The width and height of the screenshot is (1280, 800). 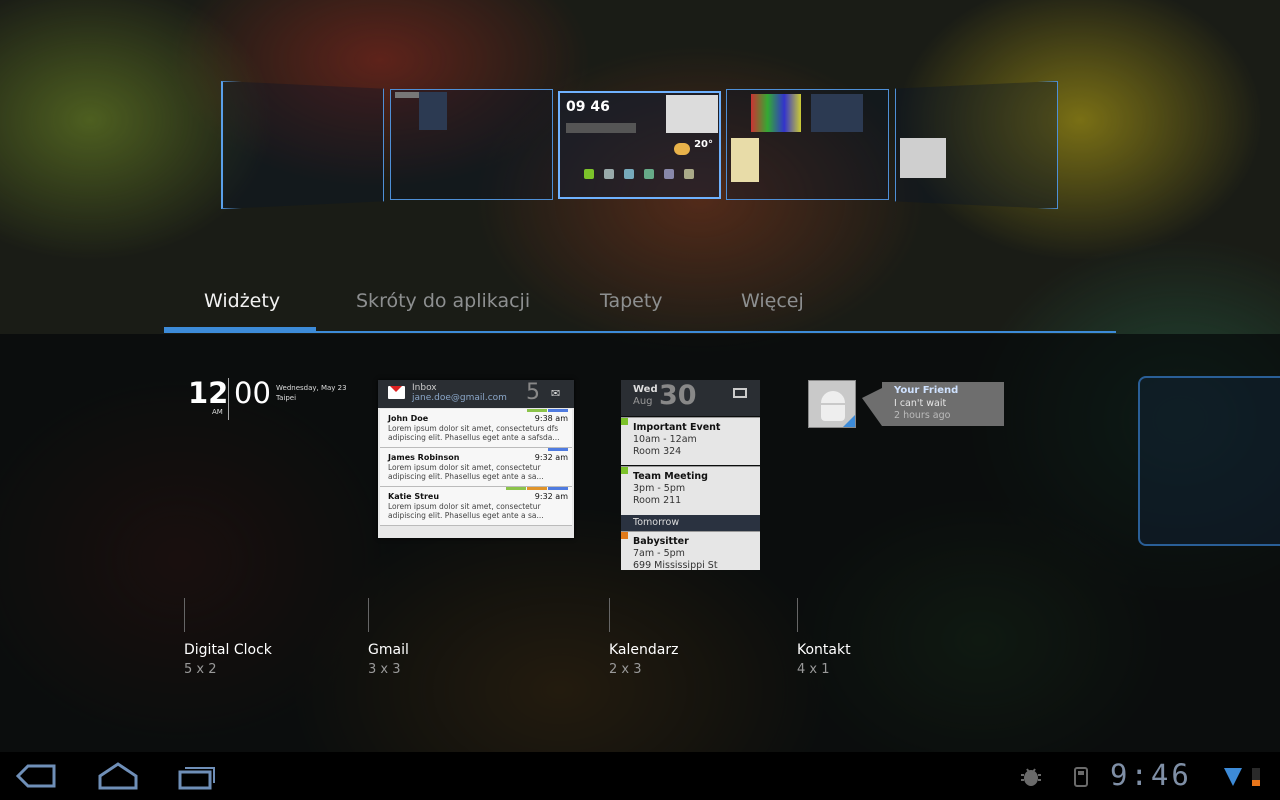 What do you see at coordinates (228, 399) in the screenshot?
I see `clock-divider` at bounding box center [228, 399].